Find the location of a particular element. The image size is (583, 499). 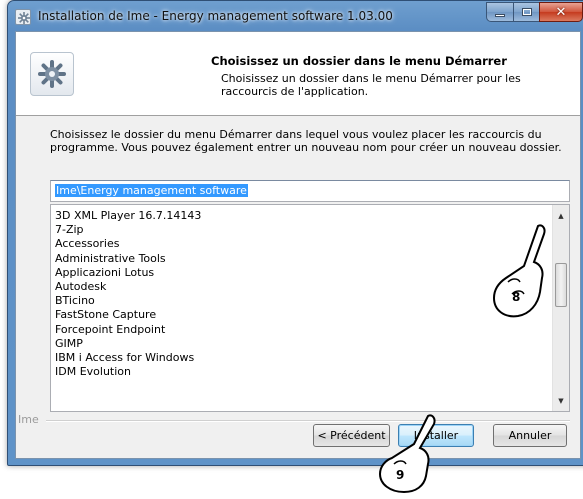

scroll-thumb is located at coordinates (561, 285).